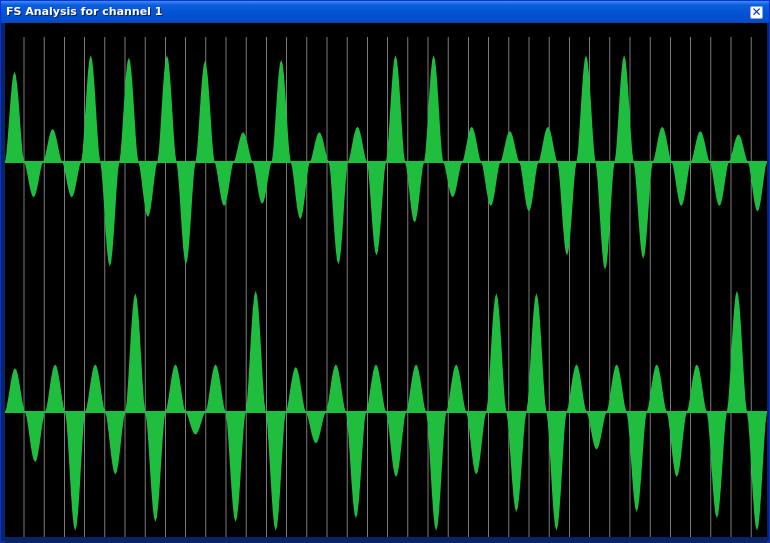 The image size is (770, 543). I want to click on close-icon: ✕, so click(756, 12).